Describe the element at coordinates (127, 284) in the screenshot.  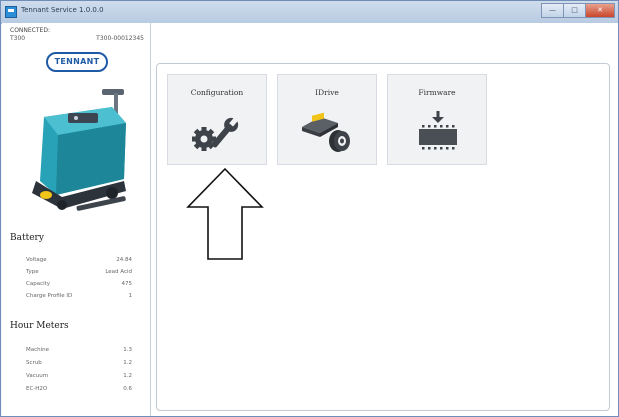
I see `battery-capacity-value: 475` at that location.